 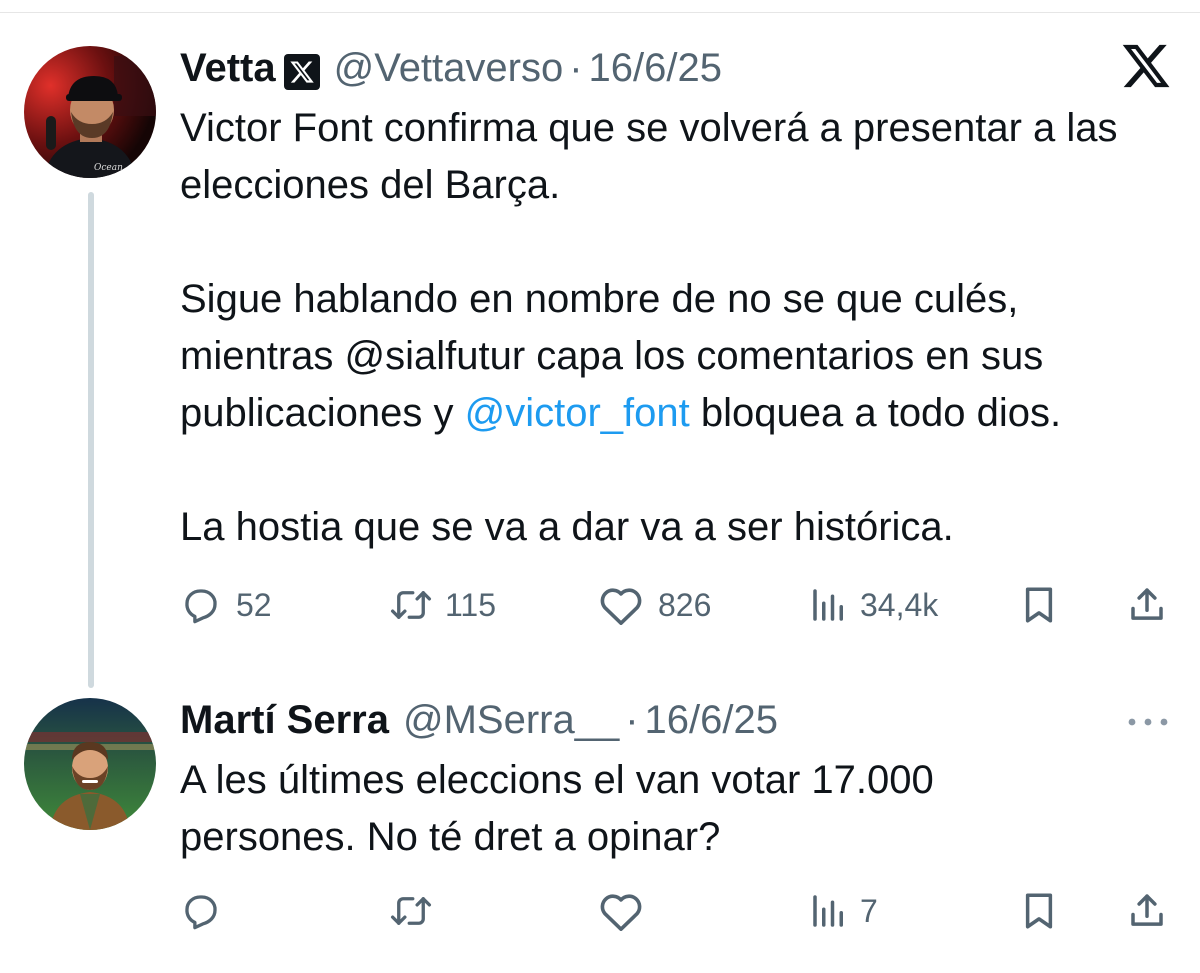 What do you see at coordinates (226, 605) in the screenshot?
I see `reply-button: 52` at bounding box center [226, 605].